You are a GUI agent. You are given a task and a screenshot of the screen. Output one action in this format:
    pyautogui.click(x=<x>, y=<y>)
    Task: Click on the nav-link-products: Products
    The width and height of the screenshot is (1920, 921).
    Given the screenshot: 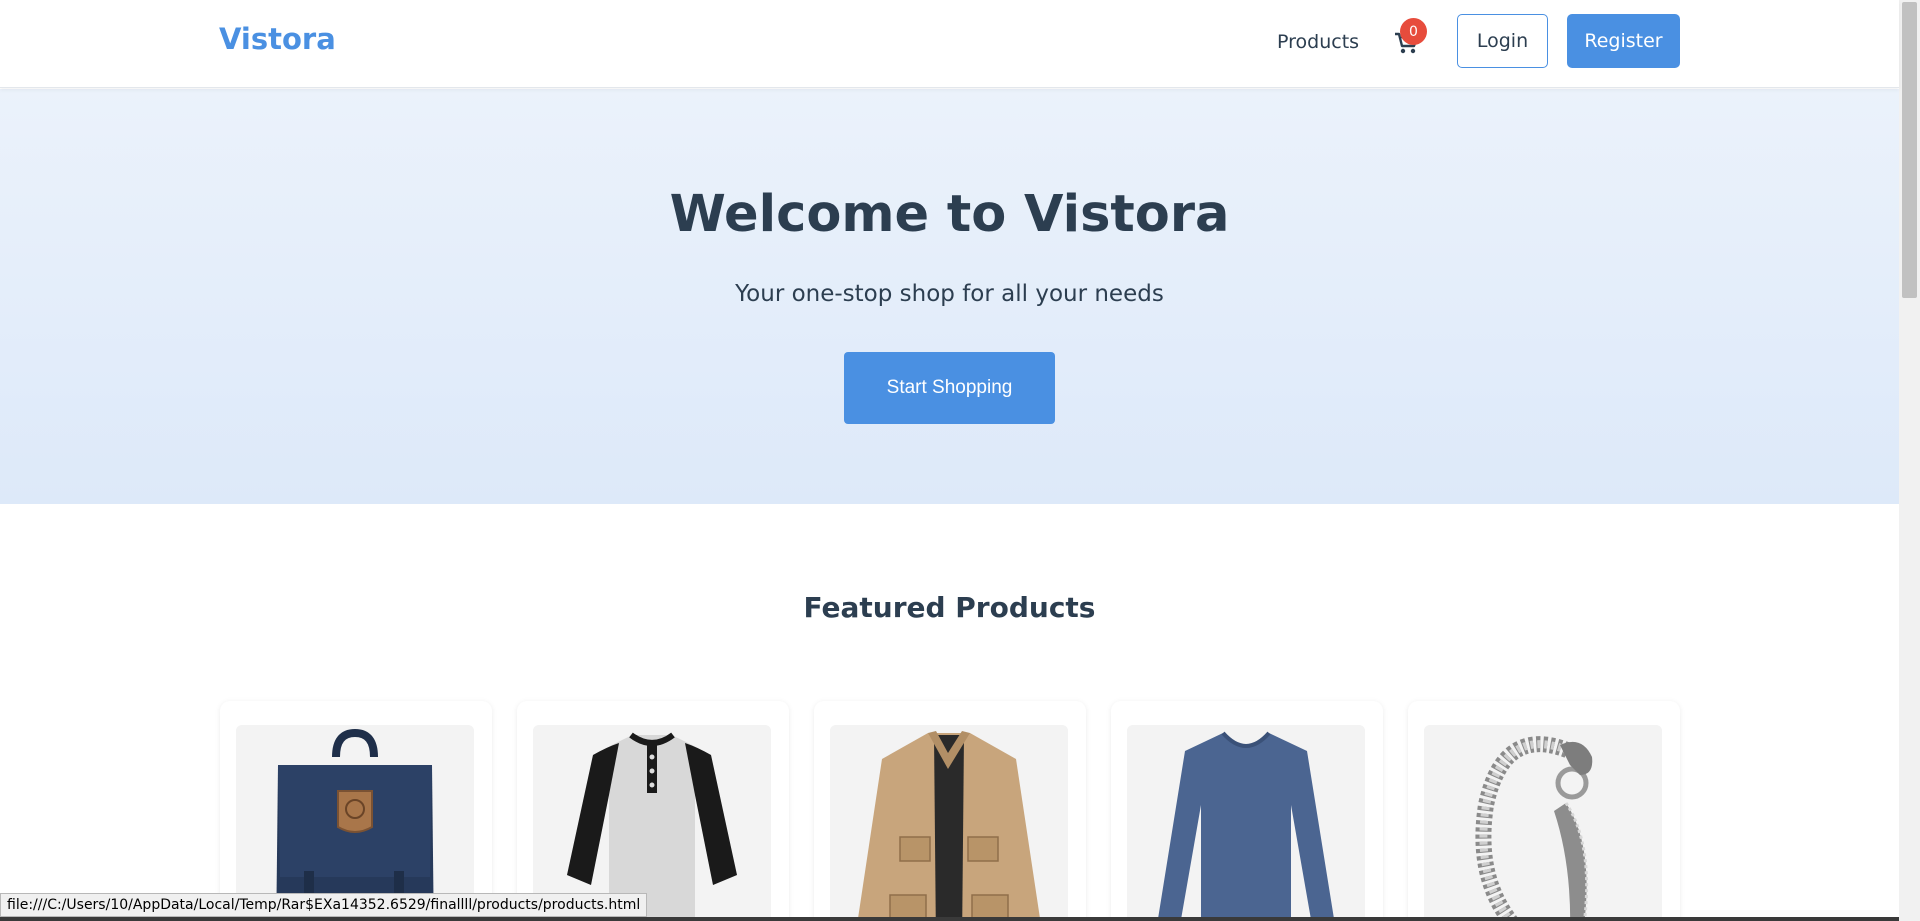 What is the action you would take?
    pyautogui.click(x=1318, y=42)
    